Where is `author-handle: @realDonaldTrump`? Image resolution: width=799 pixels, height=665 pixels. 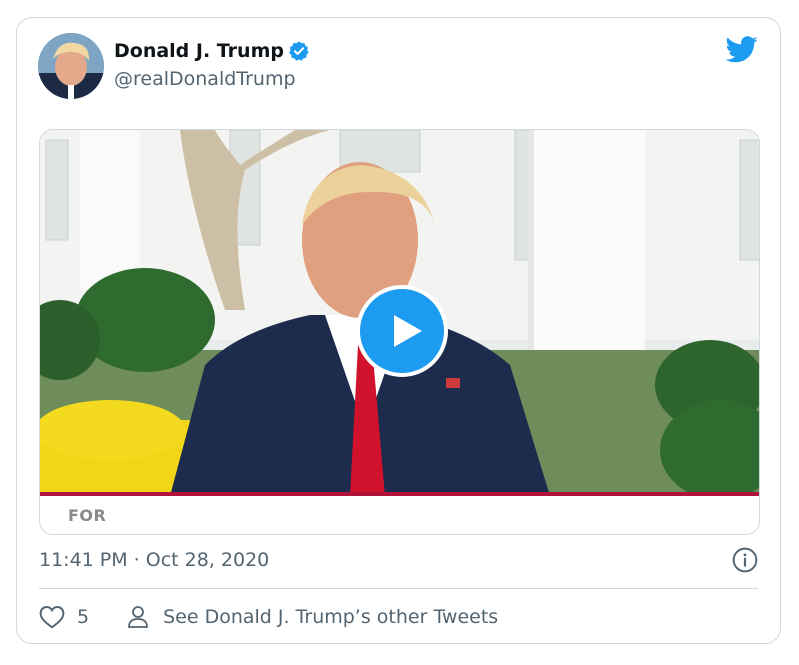 author-handle: @realDonaldTrump is located at coordinates (205, 79).